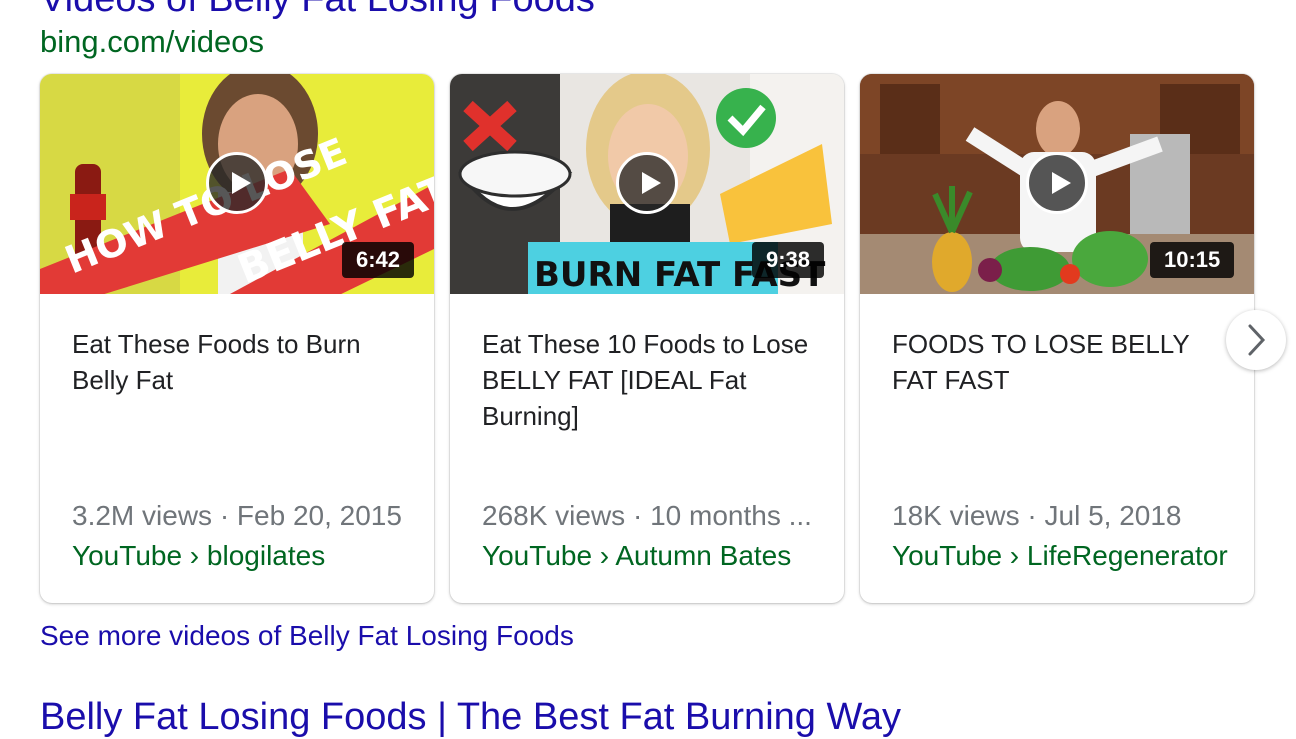  I want to click on carousel-next-button, so click(1256, 340).